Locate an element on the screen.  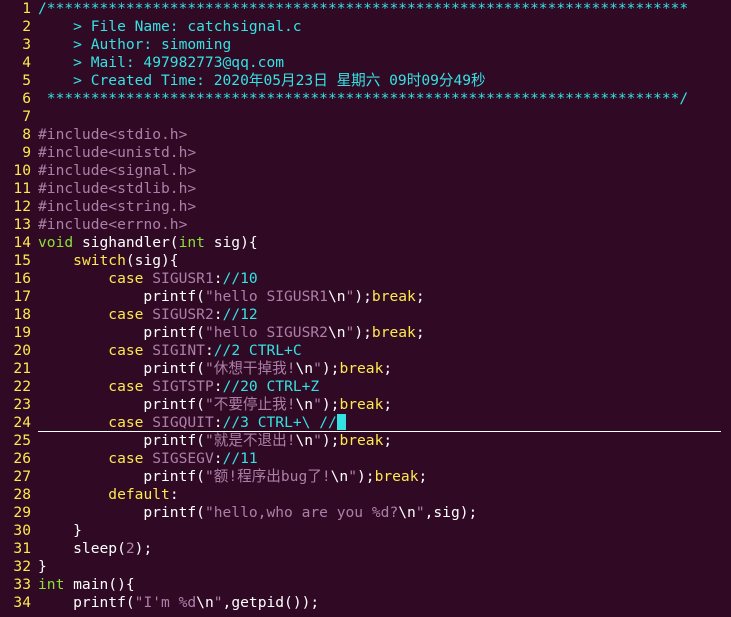
code-text: > Author: simoming is located at coordinates (134, 45).